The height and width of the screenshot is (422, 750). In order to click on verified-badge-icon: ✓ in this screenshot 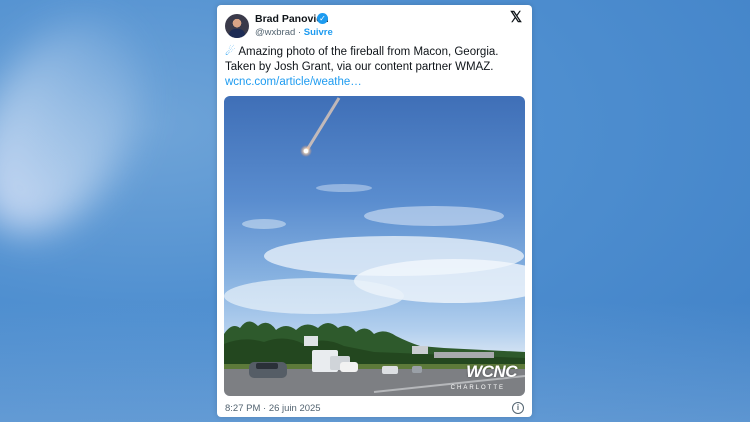, I will do `click(322, 18)`.